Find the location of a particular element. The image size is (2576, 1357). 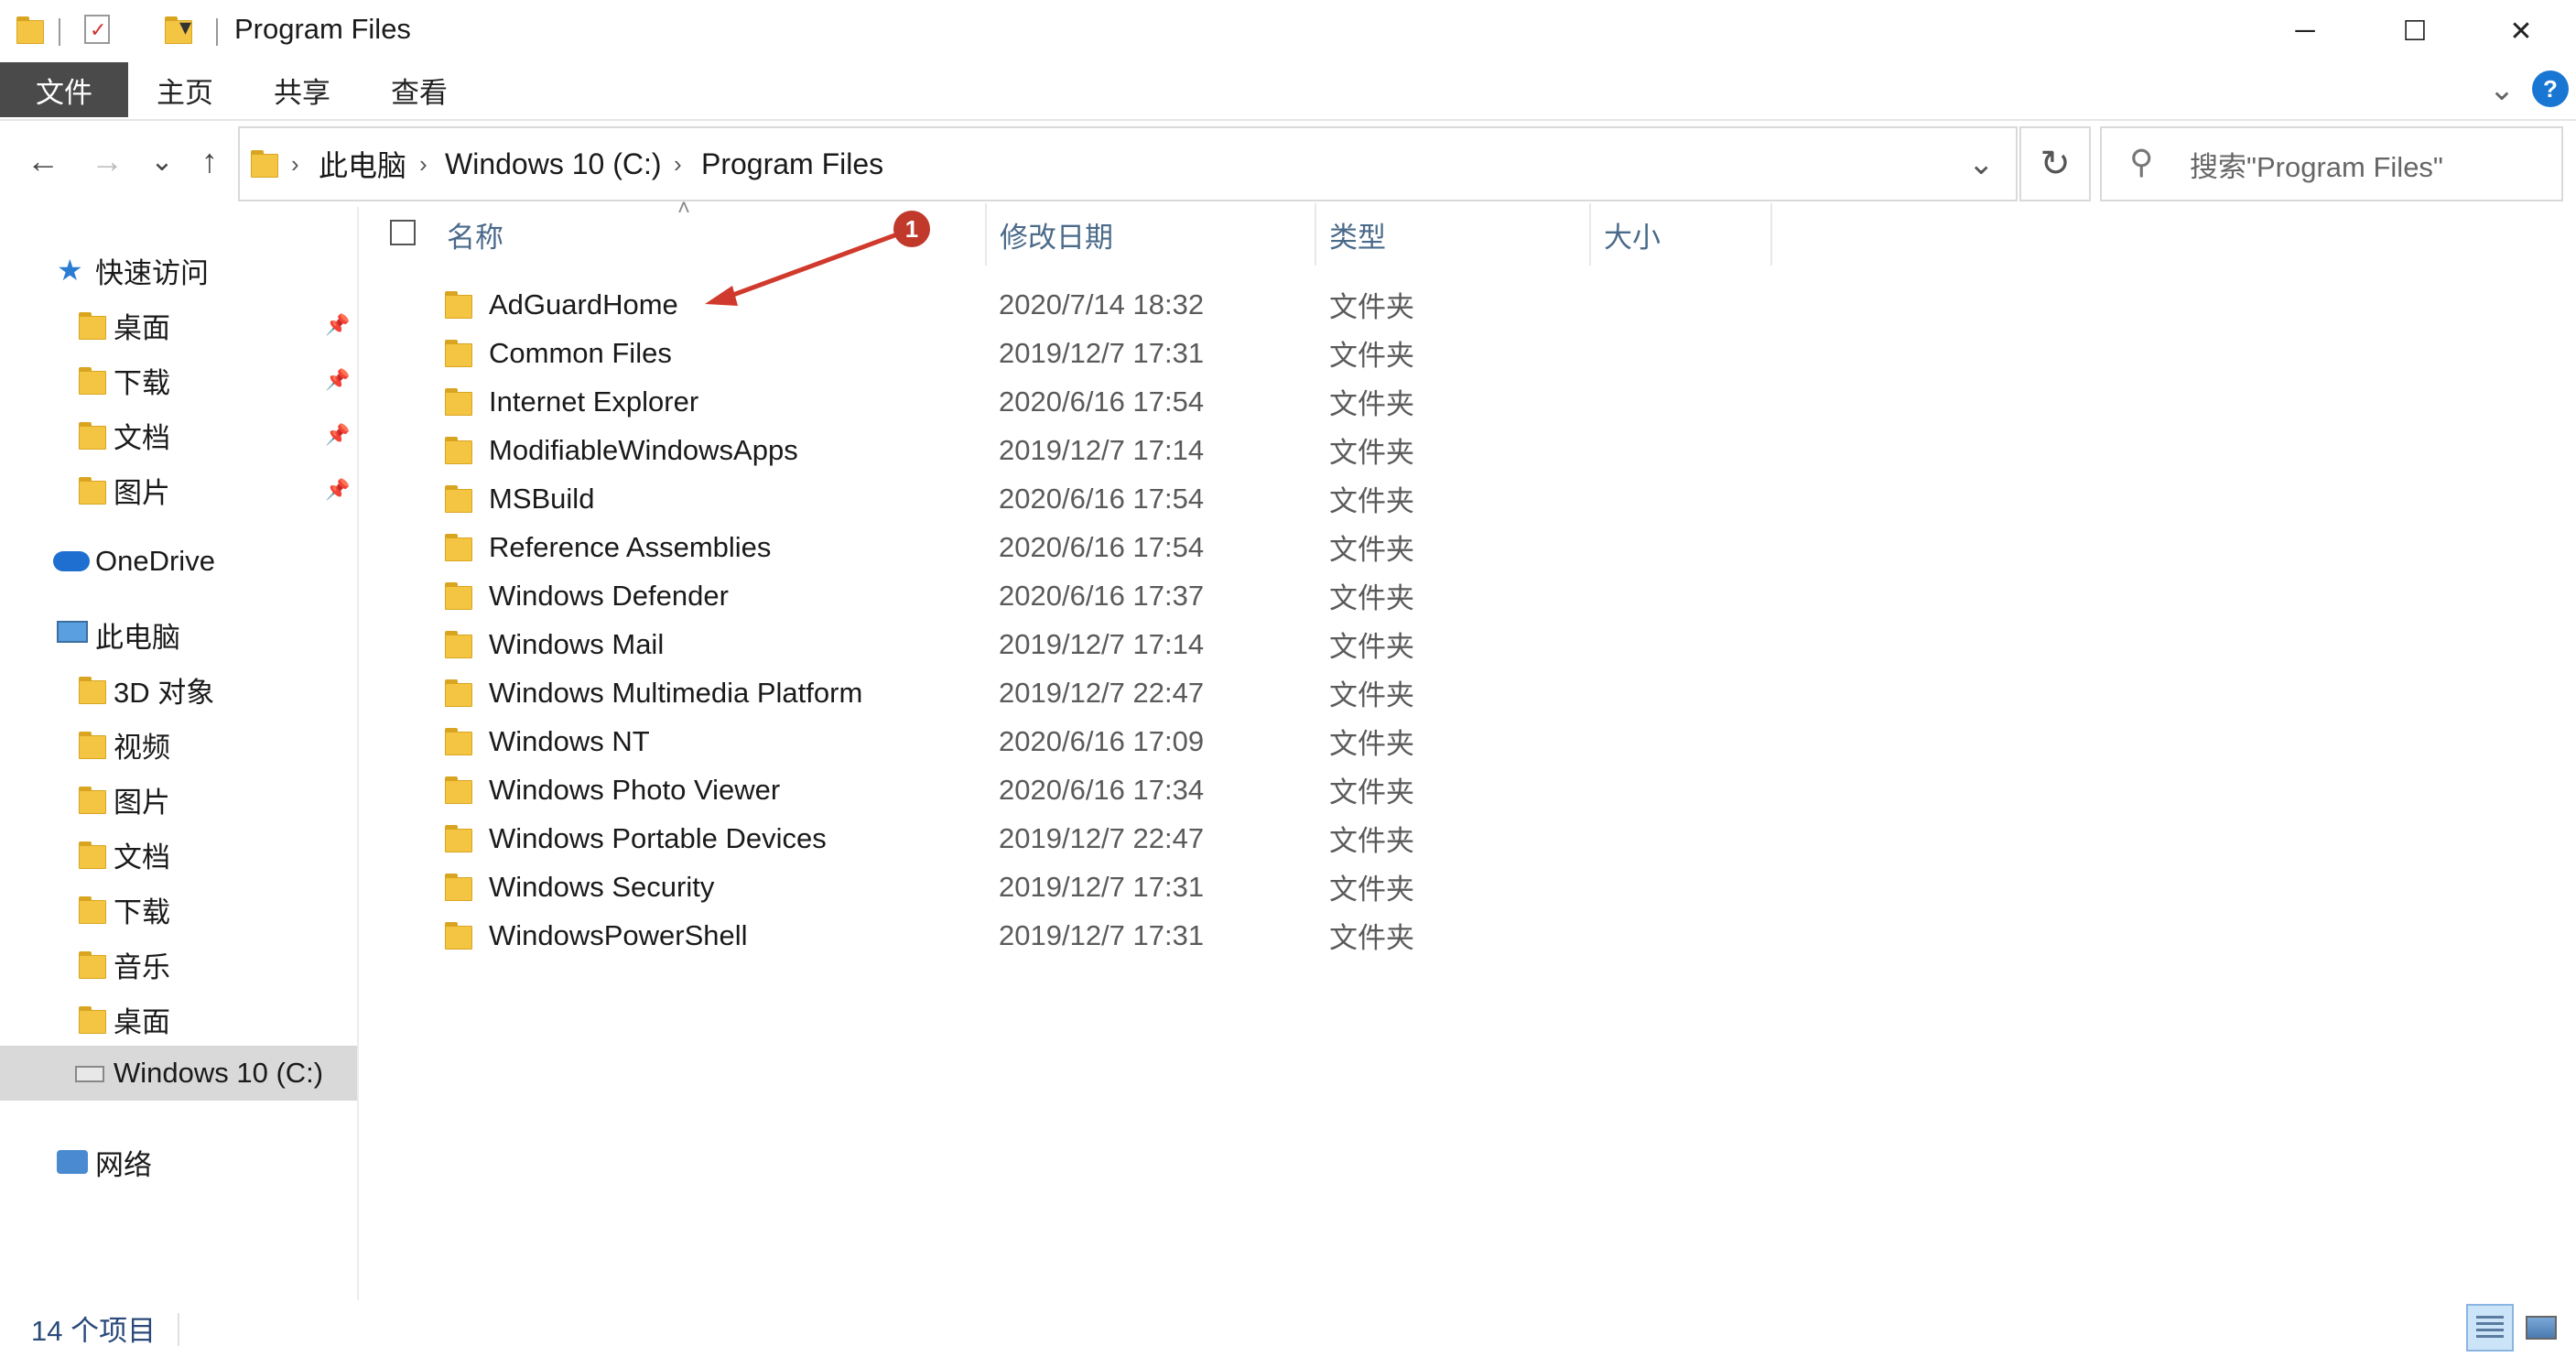

annotation-badge: 1 is located at coordinates (912, 229).